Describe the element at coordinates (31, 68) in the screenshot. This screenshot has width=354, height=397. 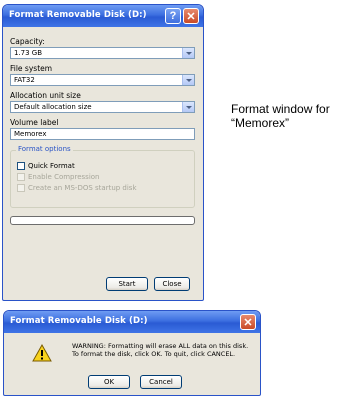
I see `filesystem-label: File system` at that location.